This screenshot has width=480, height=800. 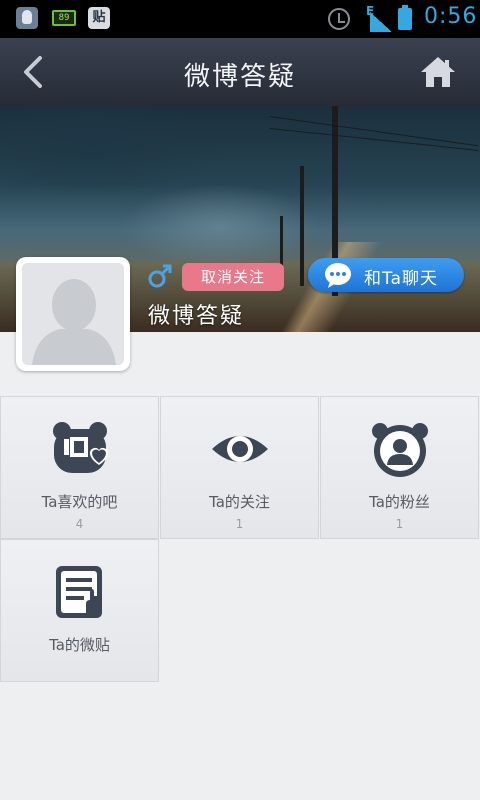 I want to click on unfollow-button: 取消关注, so click(x=233, y=277).